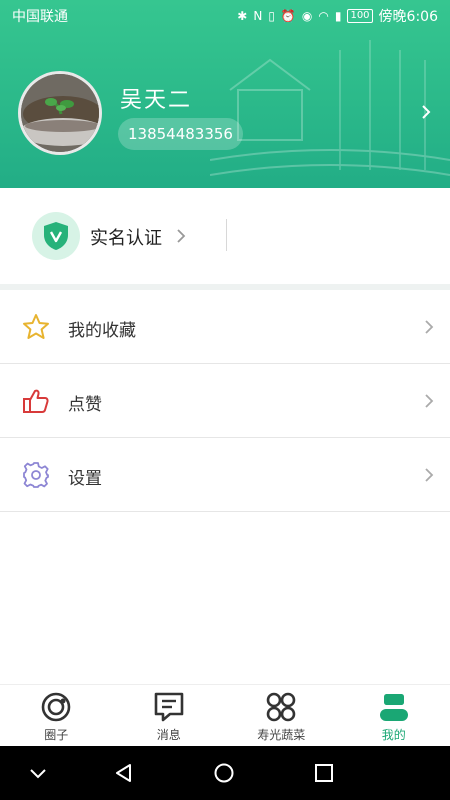 The image size is (450, 800). I want to click on tab-vegetables: 寿光蔬菜, so click(281, 715).